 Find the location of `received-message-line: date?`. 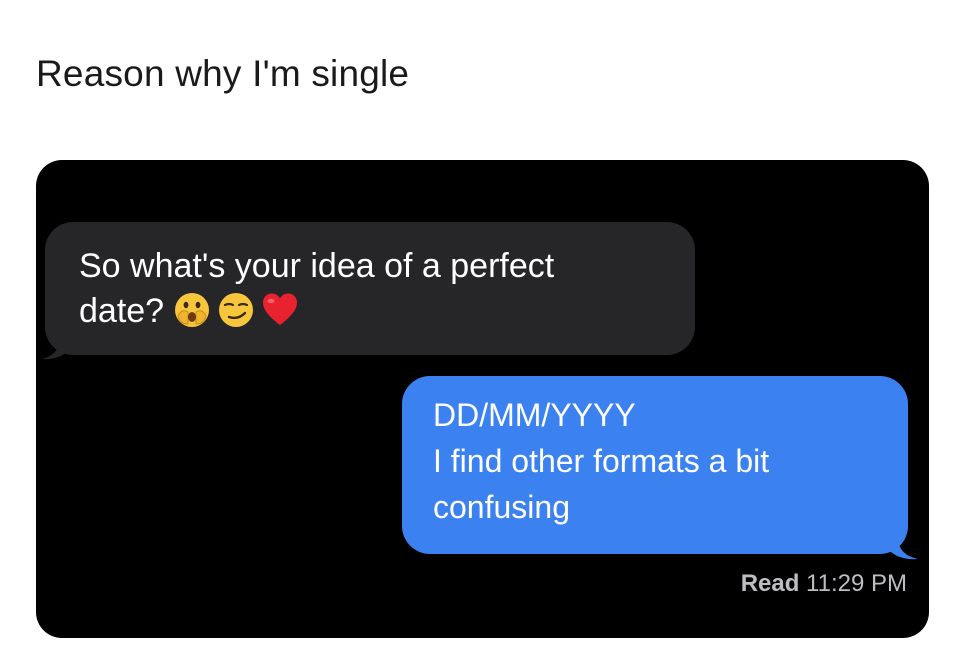

received-message-line: date? is located at coordinates (370, 311).